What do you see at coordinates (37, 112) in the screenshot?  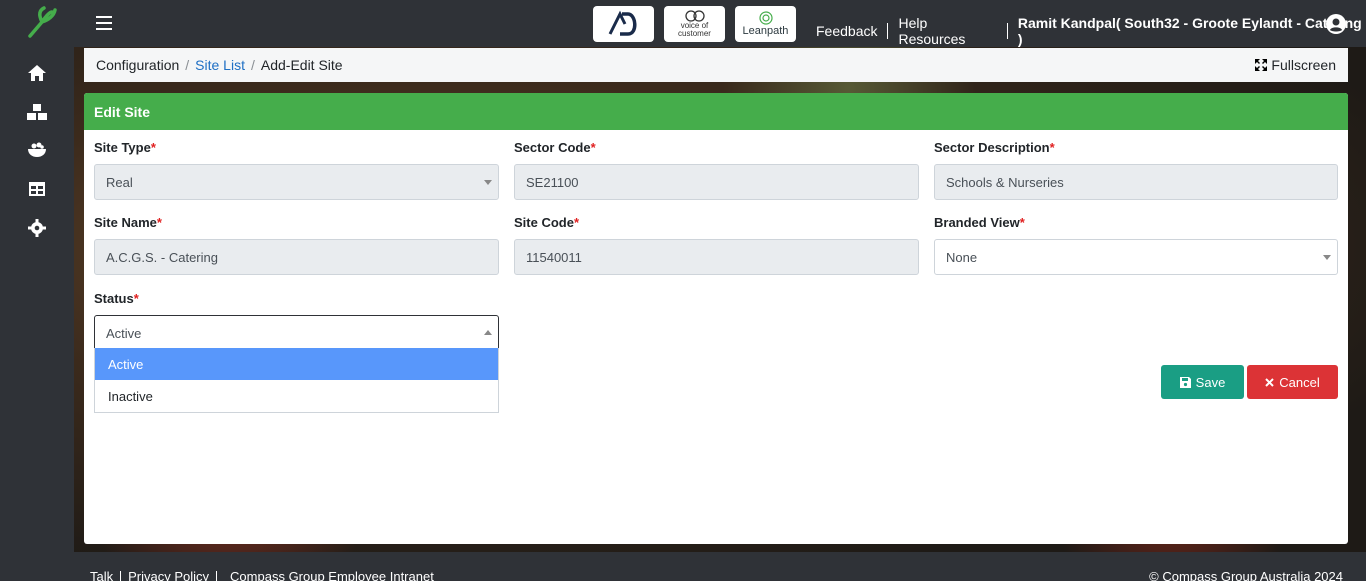 I see `boxes-icon` at bounding box center [37, 112].